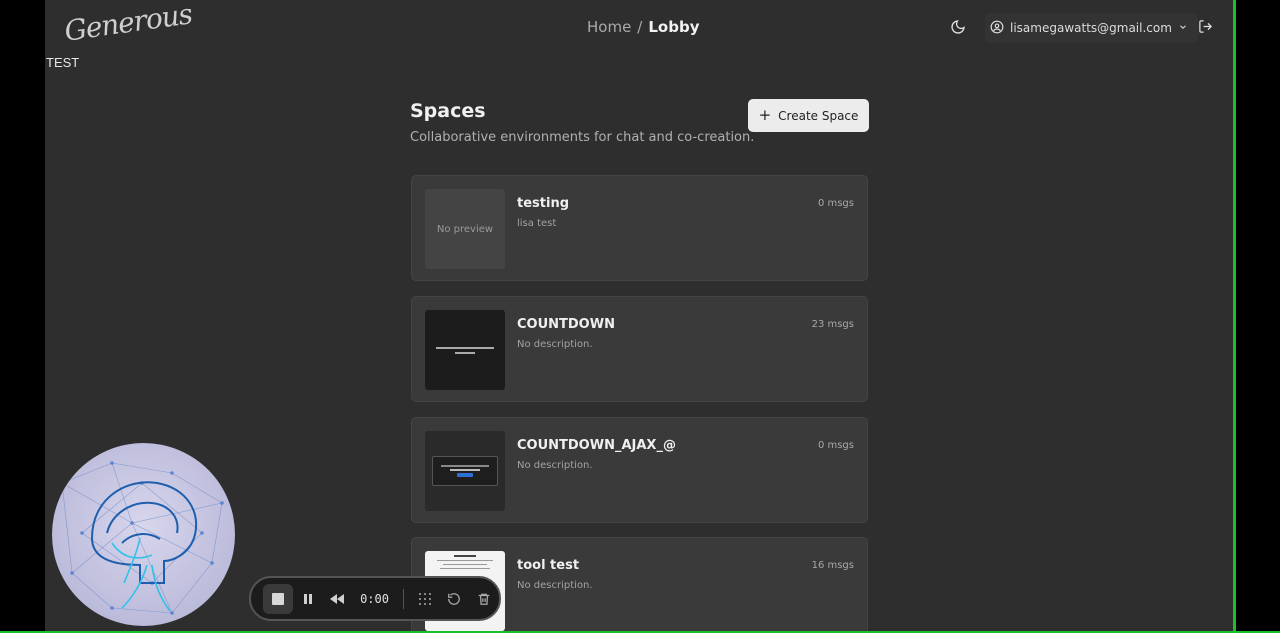  I want to click on breadcrumb-home: Home, so click(609, 27).